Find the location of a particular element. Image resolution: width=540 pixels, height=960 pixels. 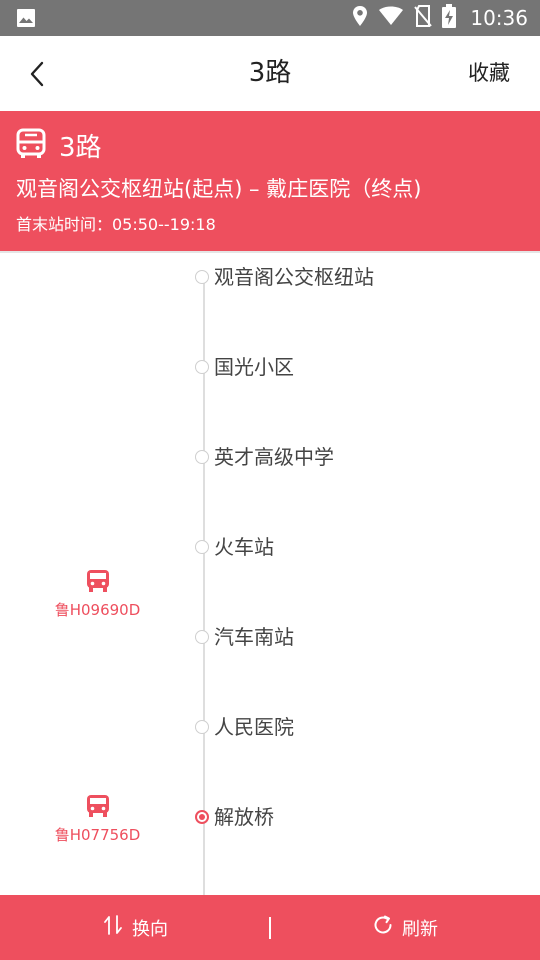

app-header: 3路 收藏 is located at coordinates (270, 73).